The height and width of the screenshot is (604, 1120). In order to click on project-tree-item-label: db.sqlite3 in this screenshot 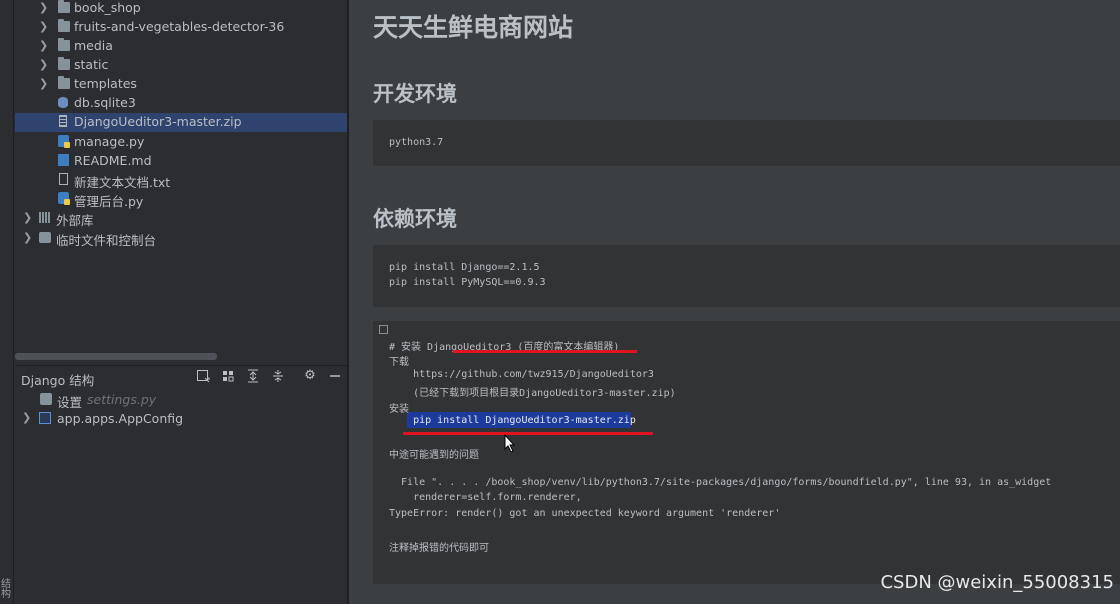, I will do `click(105, 102)`.